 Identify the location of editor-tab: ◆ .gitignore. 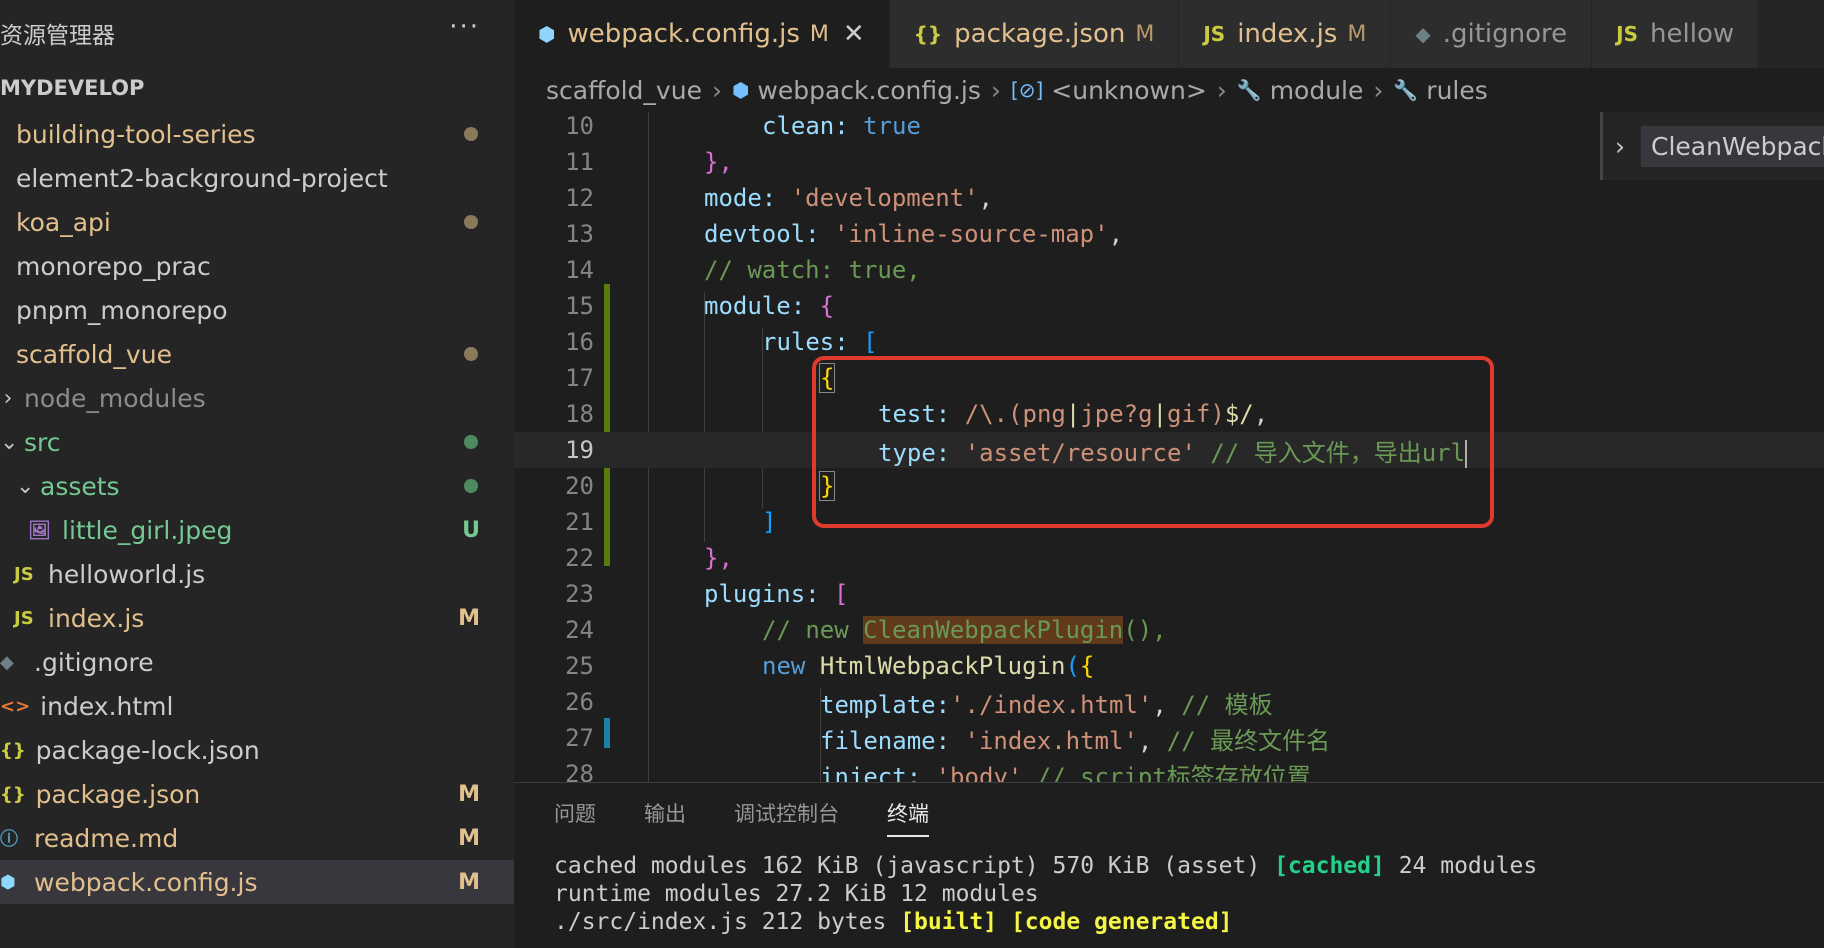
(1492, 34).